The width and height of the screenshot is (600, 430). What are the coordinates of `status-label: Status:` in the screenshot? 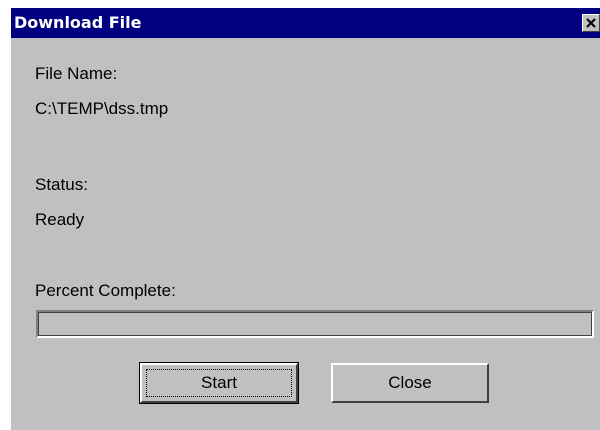 It's located at (61, 184).